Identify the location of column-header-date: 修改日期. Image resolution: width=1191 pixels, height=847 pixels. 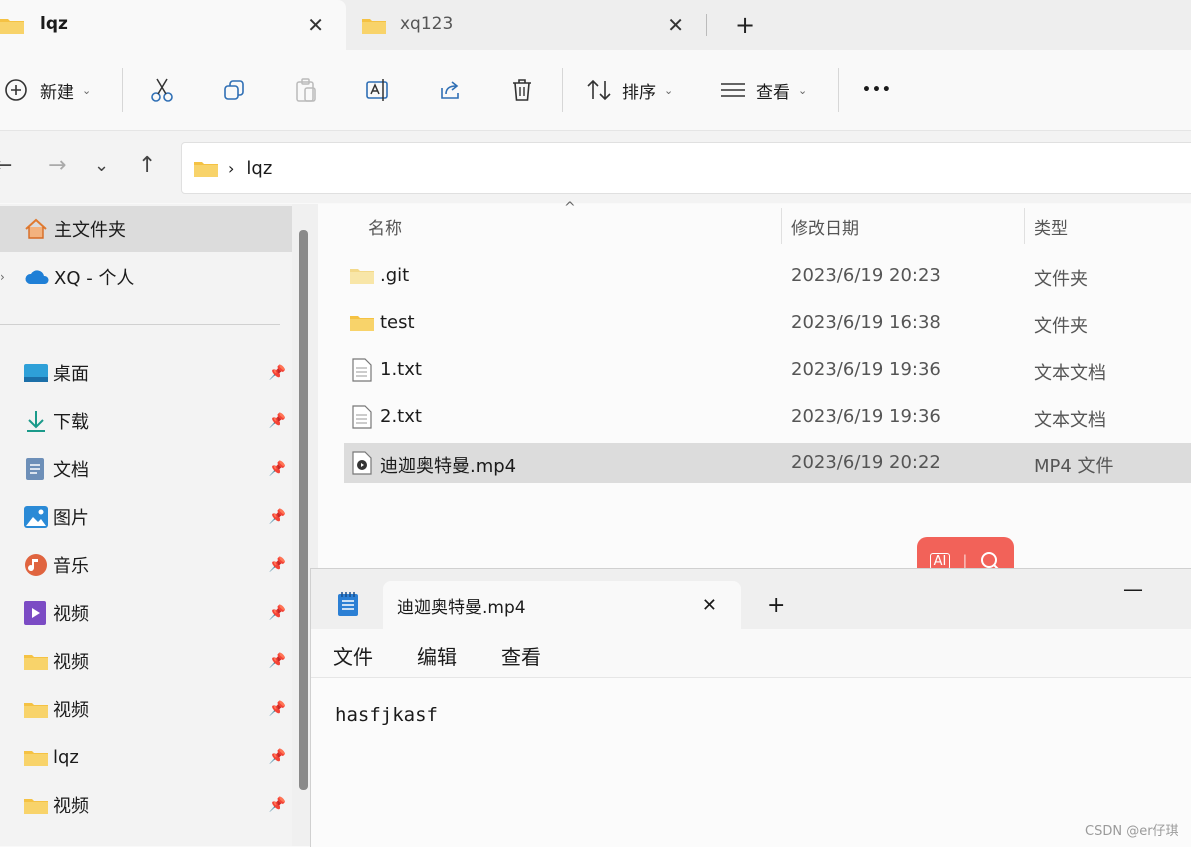
(825, 226).